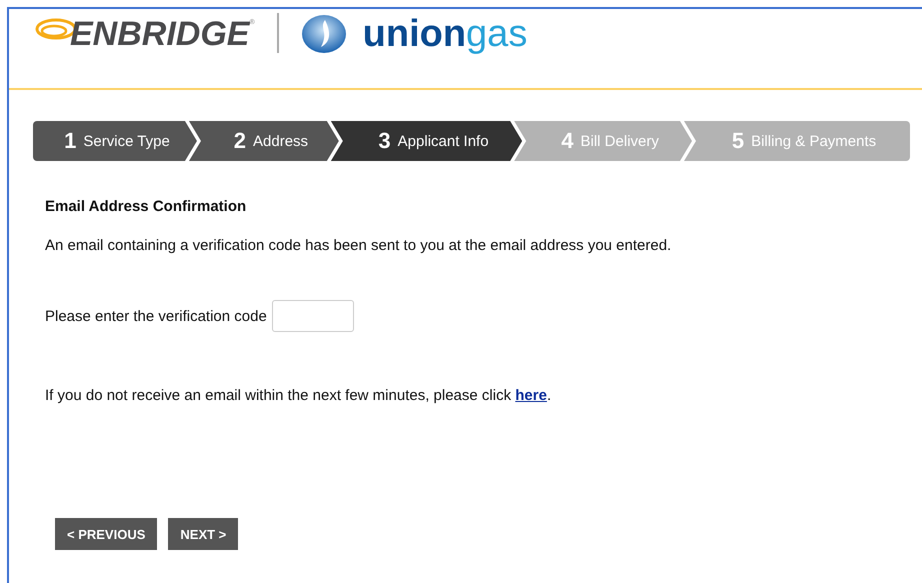 The width and height of the screenshot is (922, 583). What do you see at coordinates (358, 245) in the screenshot?
I see `info-text: An email containing a verification code has been sent to you at the email address you entered.` at bounding box center [358, 245].